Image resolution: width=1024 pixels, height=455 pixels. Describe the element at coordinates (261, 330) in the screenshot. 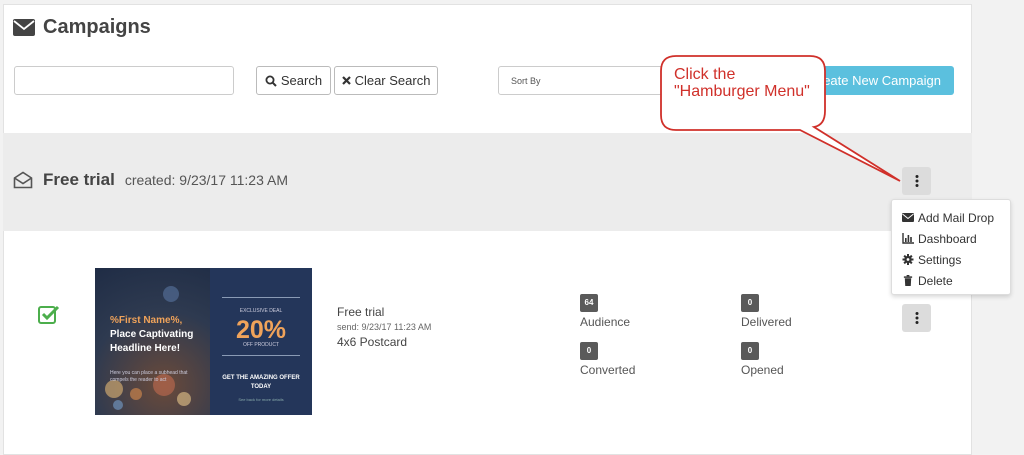

I see `postcard-percent: 20%` at that location.